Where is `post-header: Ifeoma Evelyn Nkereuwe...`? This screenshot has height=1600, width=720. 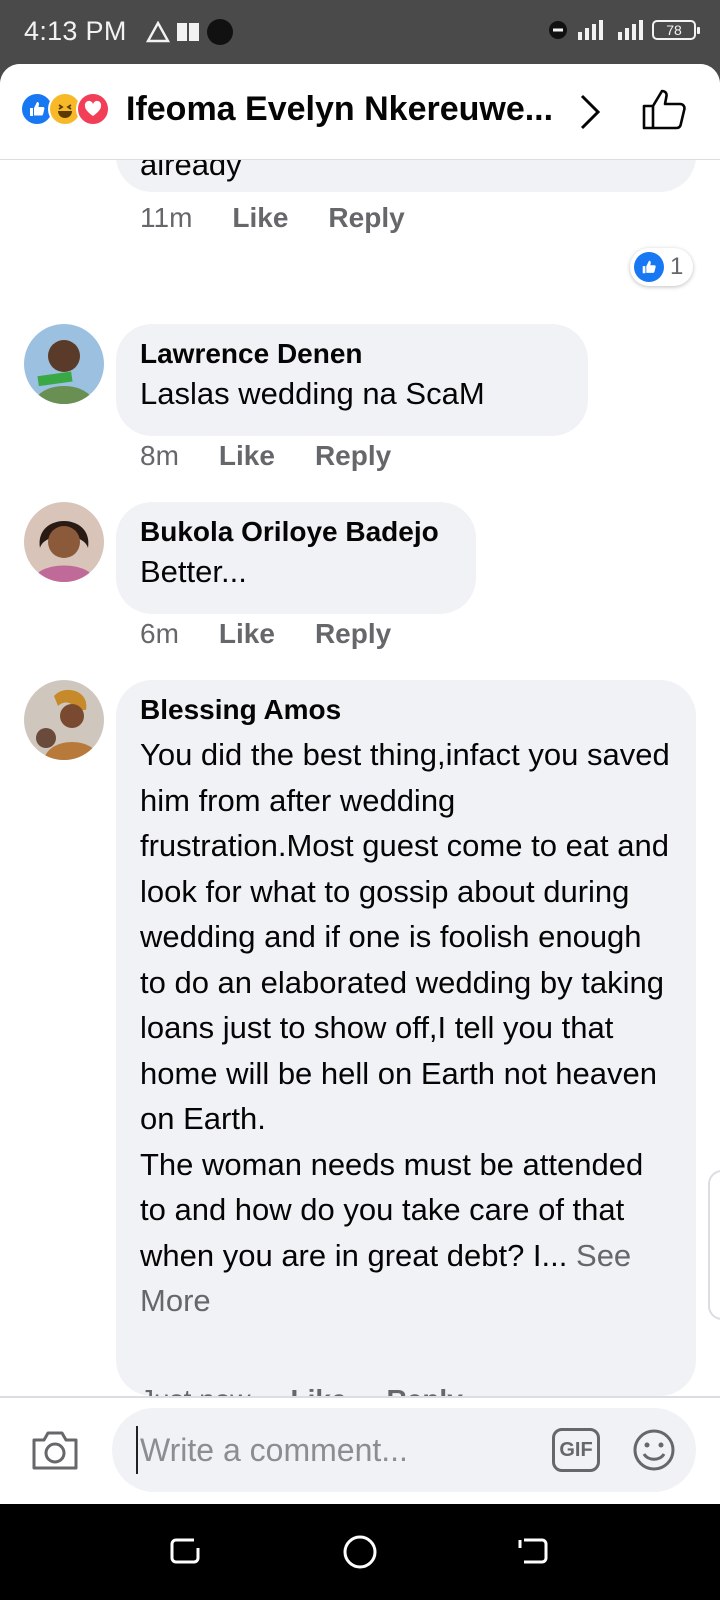 post-header: Ifeoma Evelyn Nkereuwe... is located at coordinates (360, 112).